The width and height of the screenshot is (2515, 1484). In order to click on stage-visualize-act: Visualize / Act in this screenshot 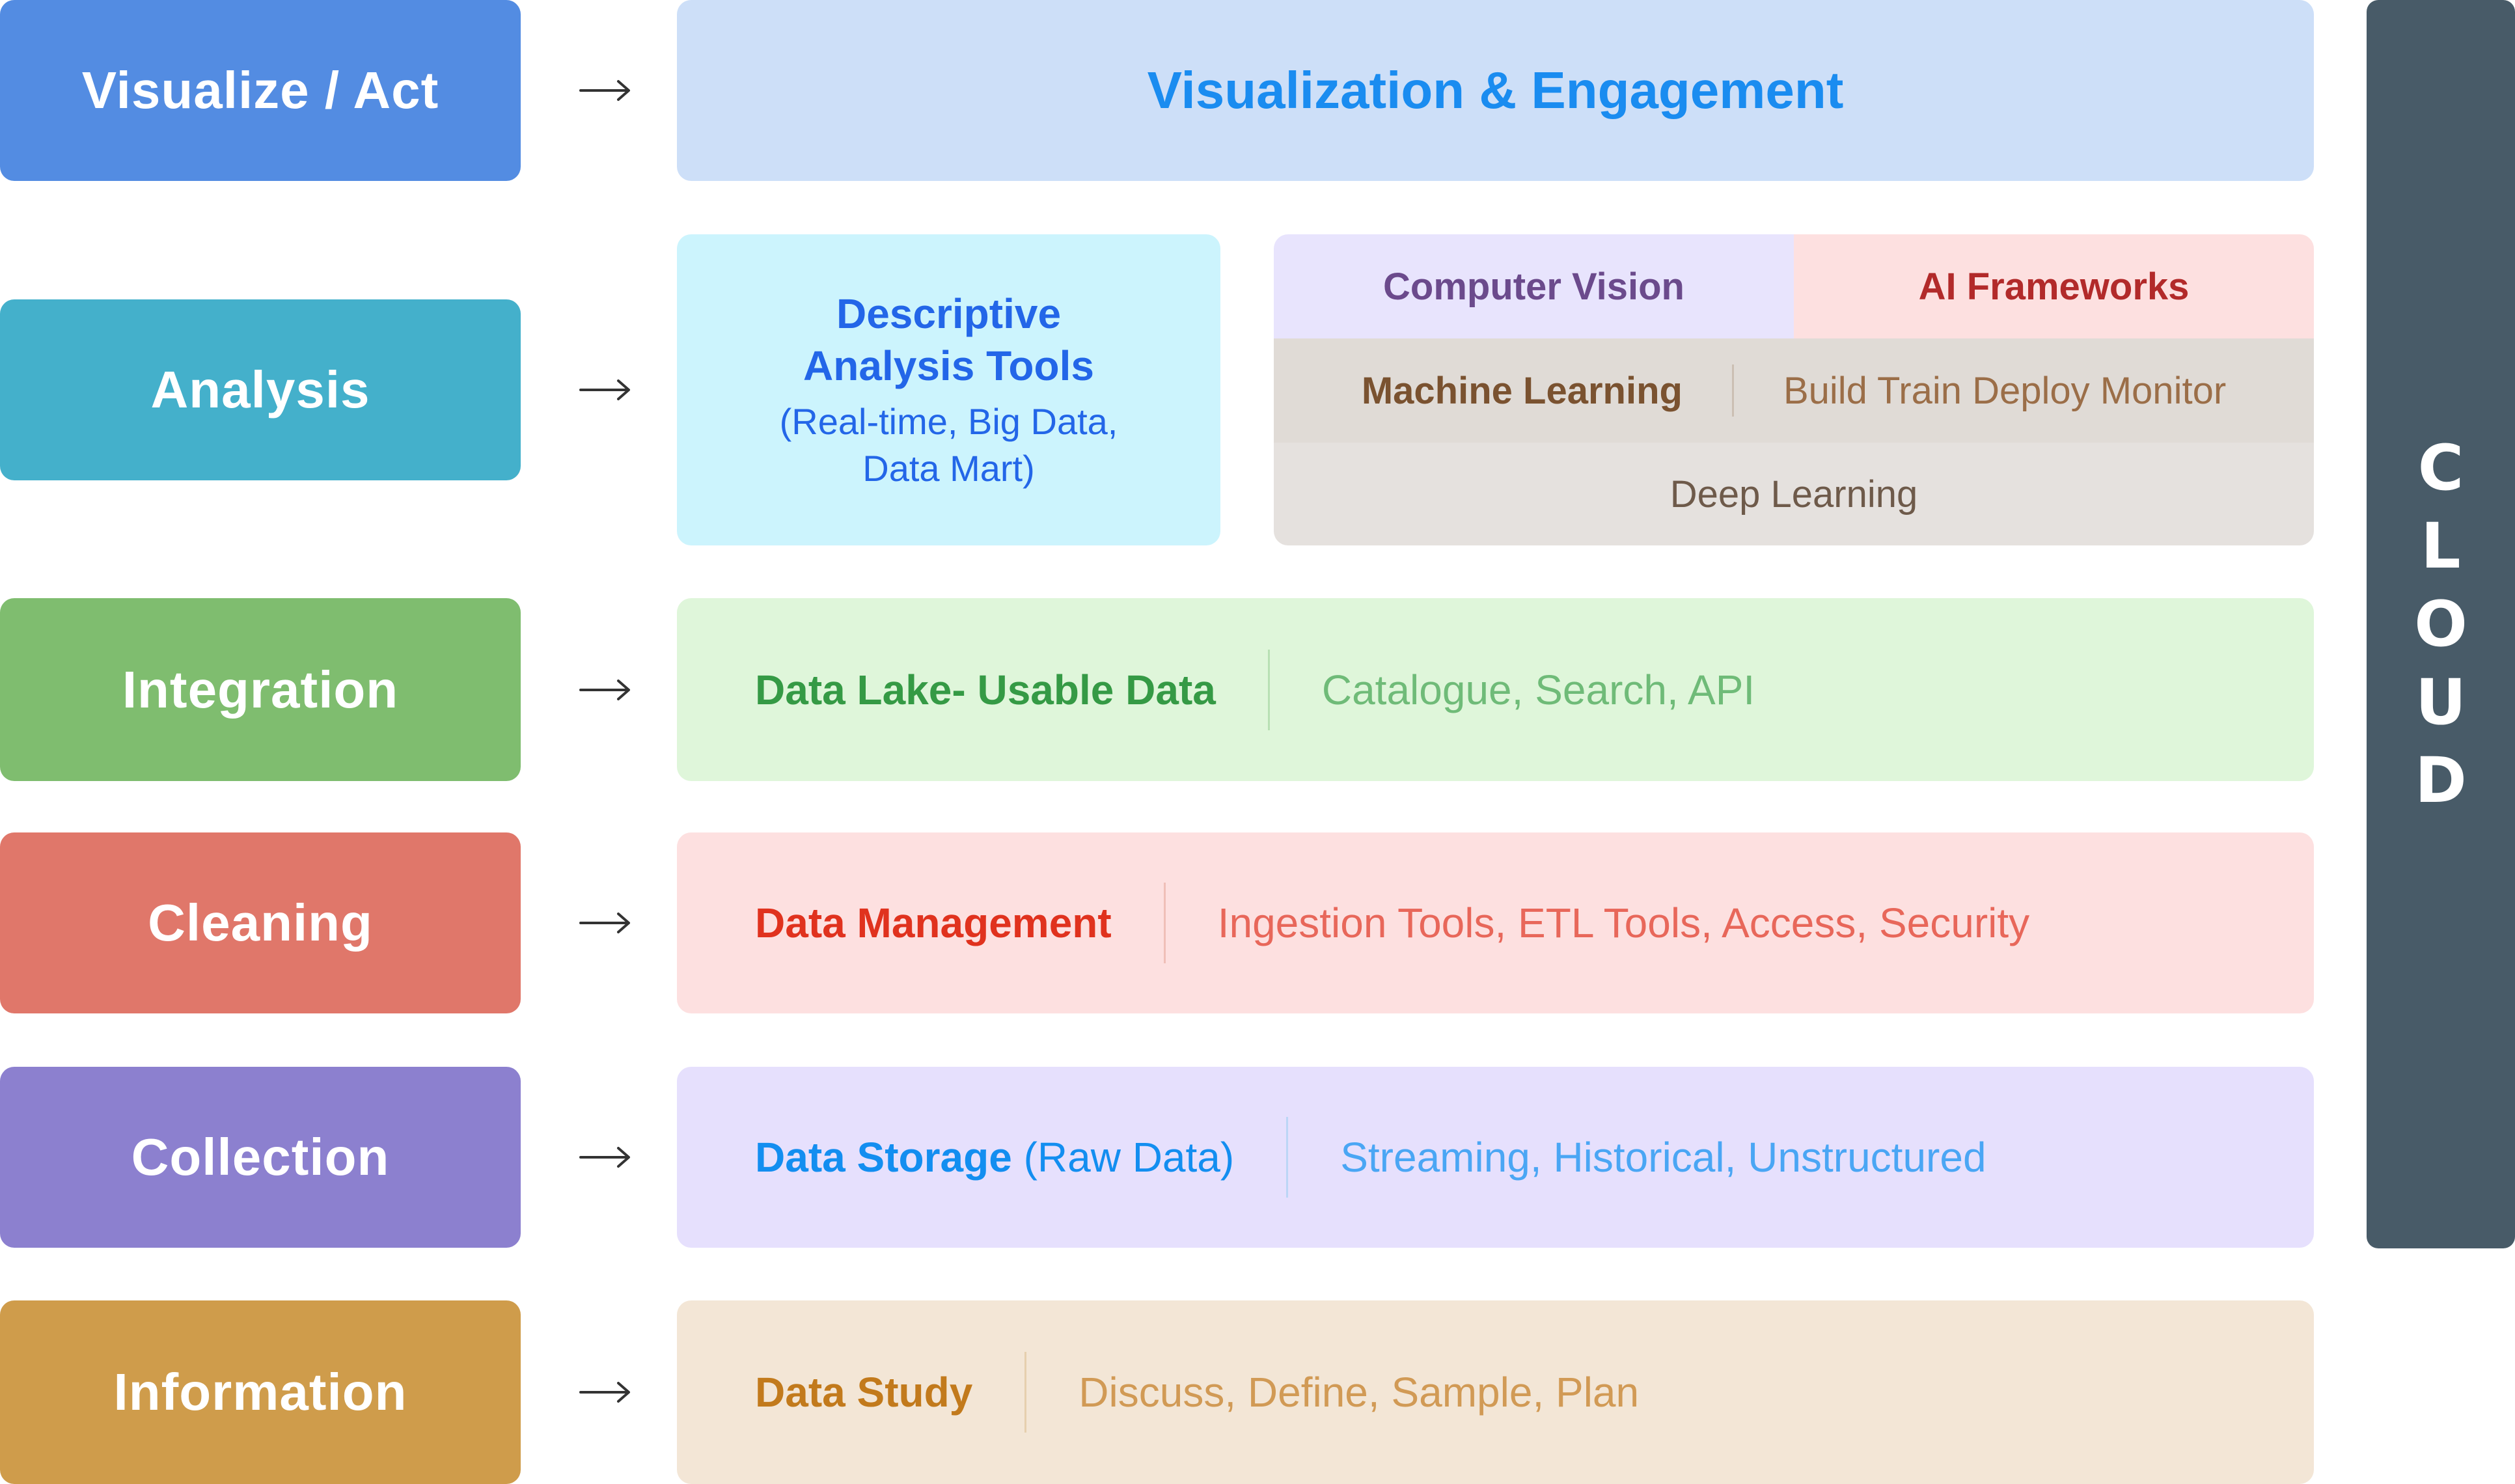, I will do `click(260, 90)`.